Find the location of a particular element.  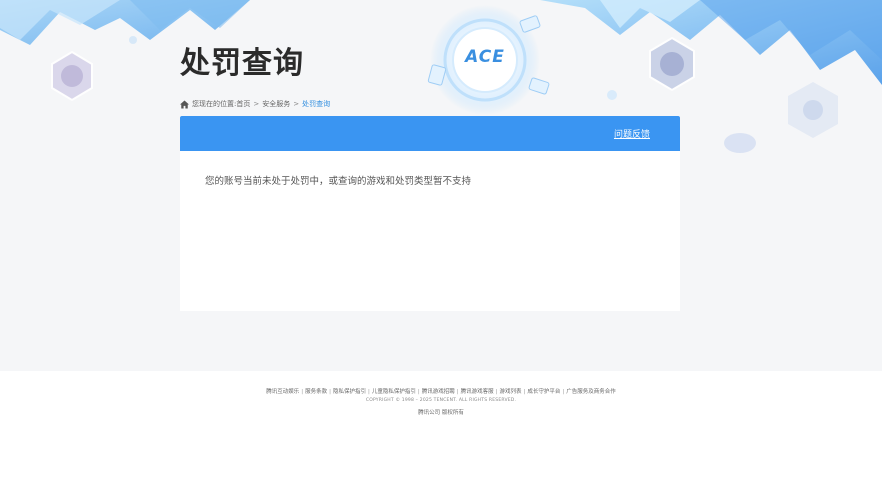

footer-link-support: 腾讯游戏客服 is located at coordinates (477, 392).